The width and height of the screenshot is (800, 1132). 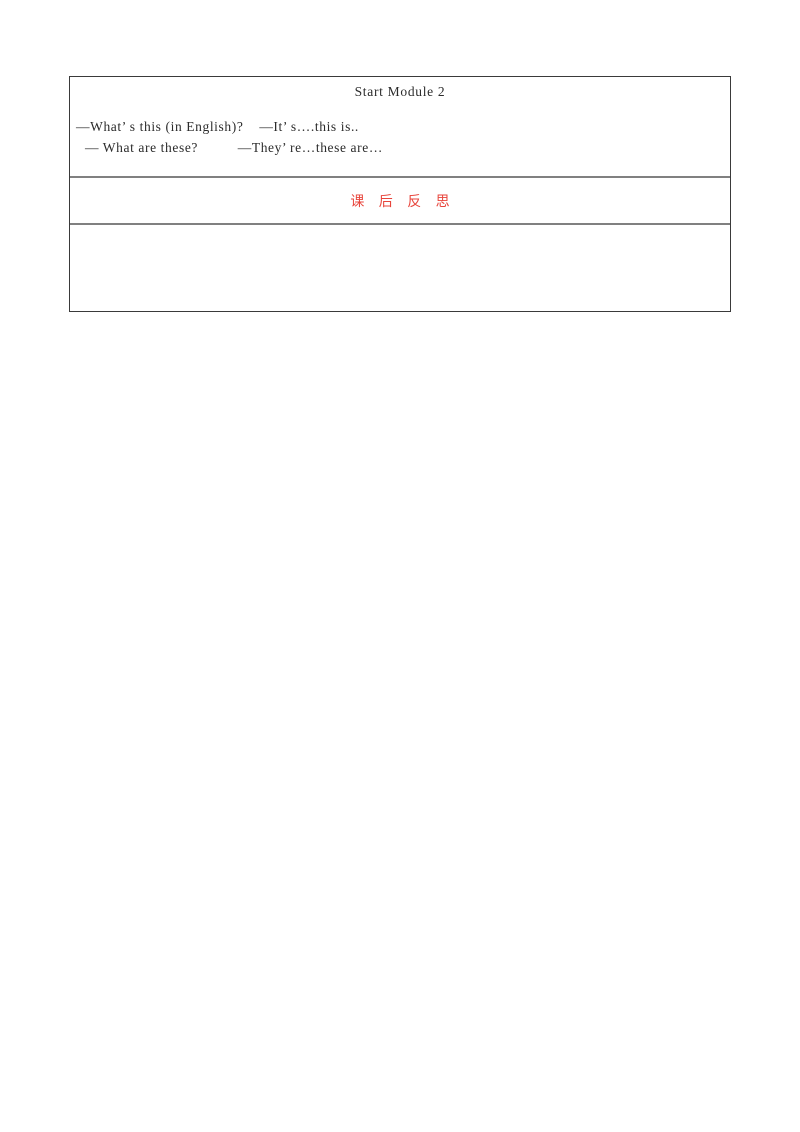 I want to click on reflection-heading: 课 后 反 思, so click(x=402, y=201).